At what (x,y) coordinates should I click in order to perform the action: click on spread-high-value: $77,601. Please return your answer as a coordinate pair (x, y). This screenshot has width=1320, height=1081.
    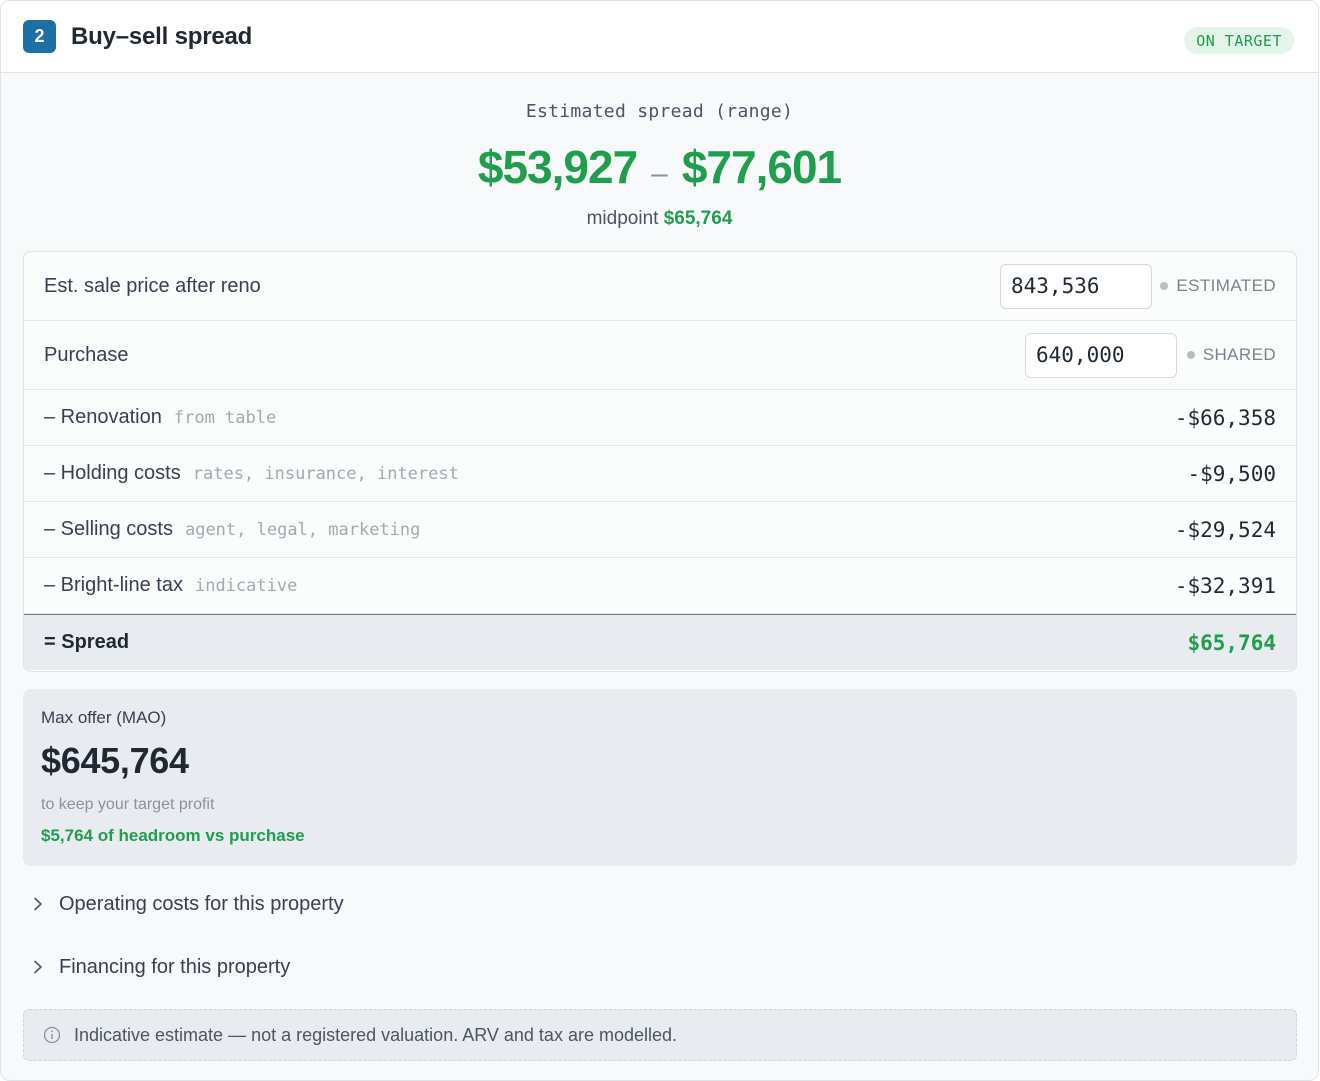
    Looking at the image, I should click on (761, 167).